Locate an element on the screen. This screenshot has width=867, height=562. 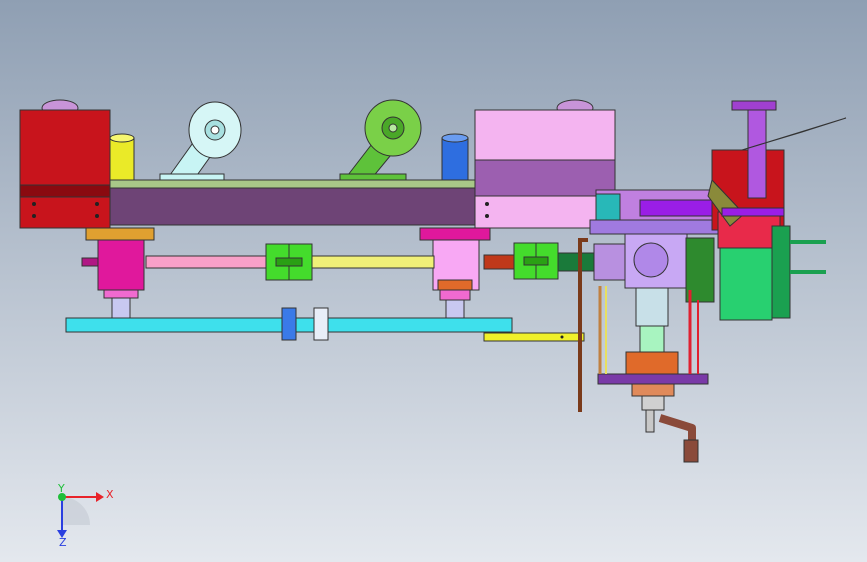
yellow-bracket is located at coordinates (534, 337).